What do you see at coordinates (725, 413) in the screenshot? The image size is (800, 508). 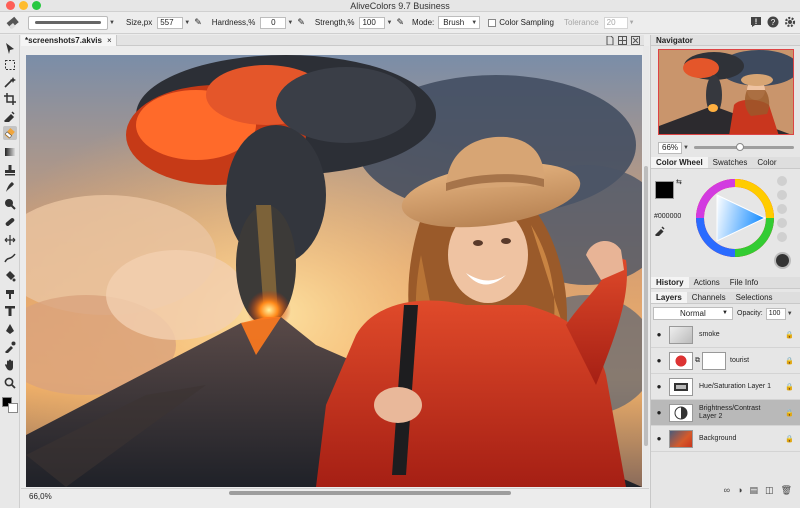 I see `layer-row-brightness-contrast: ● Brightness/Contrast Layer 2 🔒` at bounding box center [725, 413].